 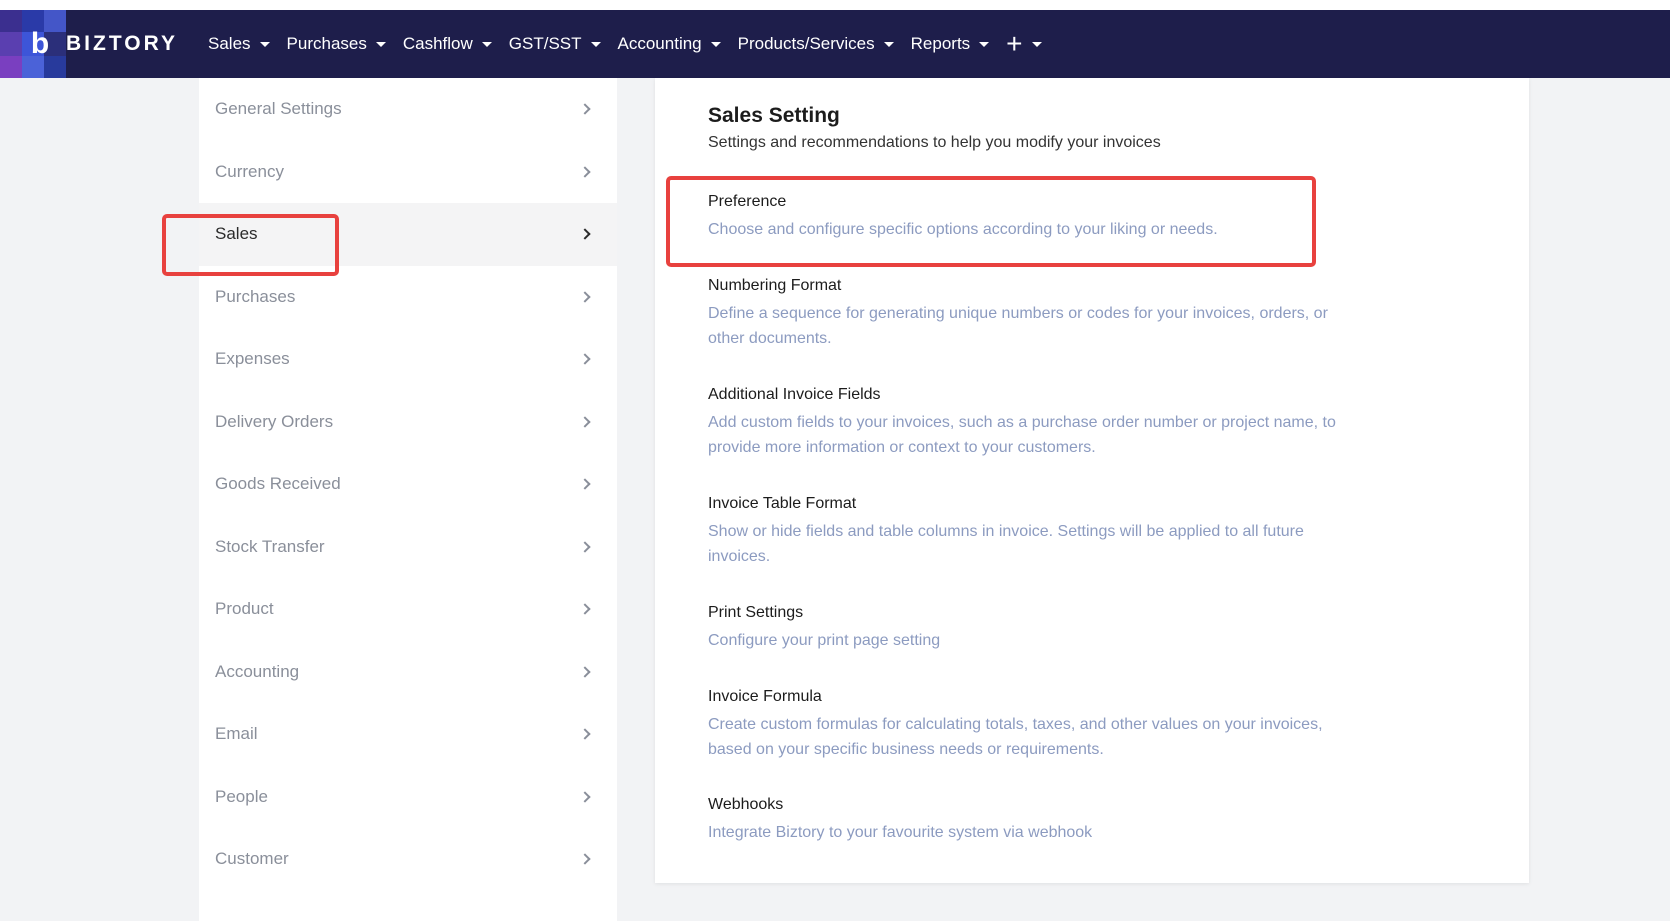 What do you see at coordinates (408, 484) in the screenshot?
I see `sidebar-item-goods-received: Goods Received` at bounding box center [408, 484].